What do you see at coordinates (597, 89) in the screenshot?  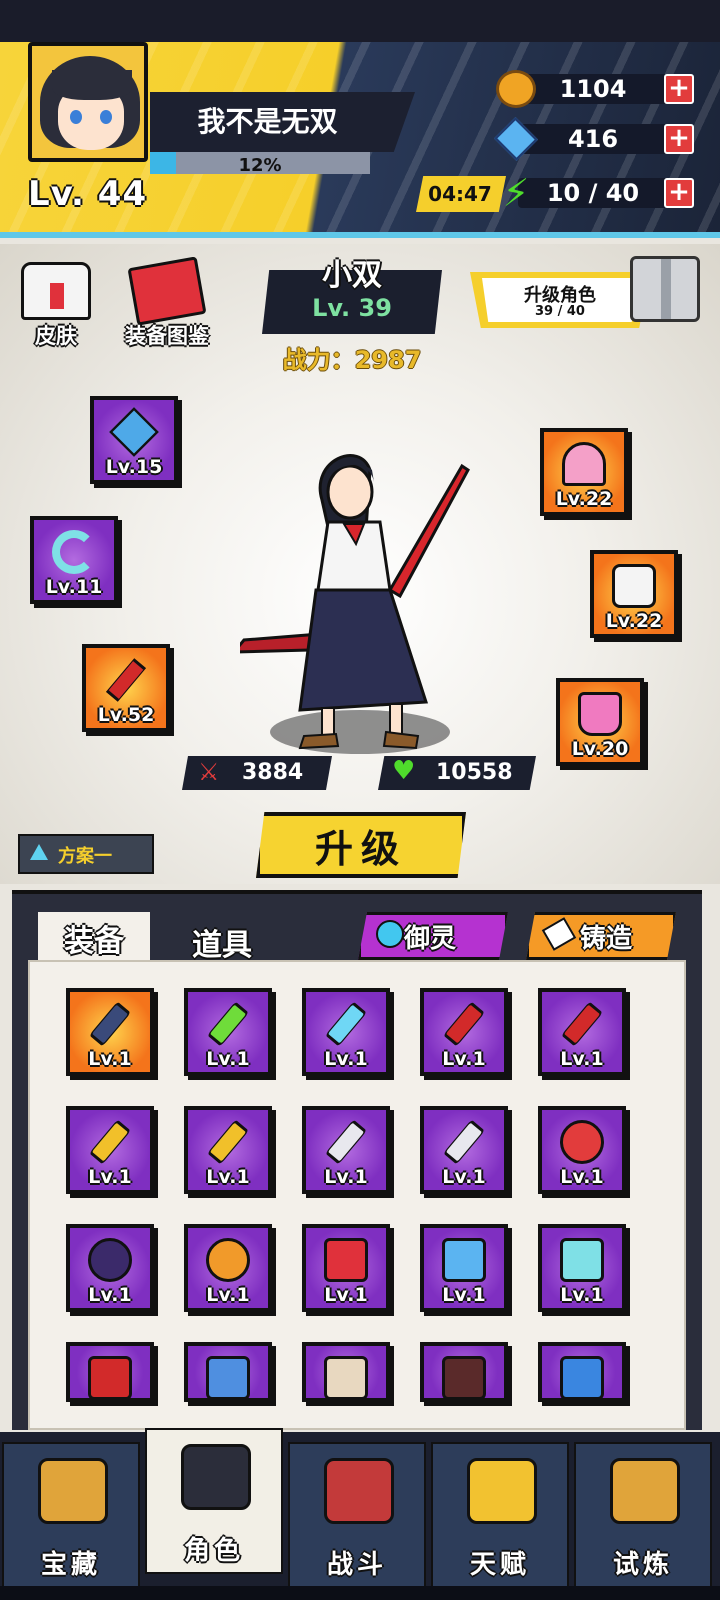 I see `coins-resource: 1104 +` at bounding box center [597, 89].